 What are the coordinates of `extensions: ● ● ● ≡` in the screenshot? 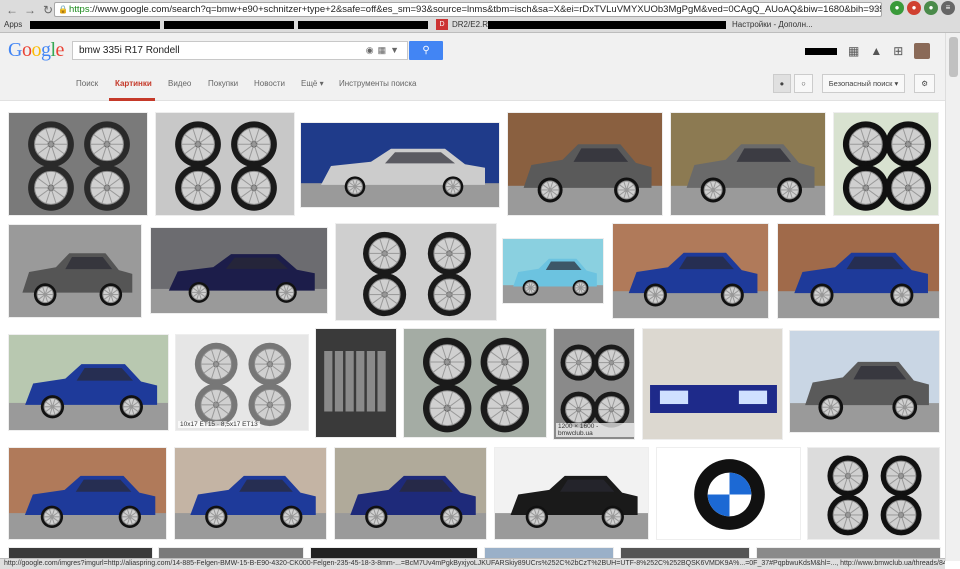 It's located at (922, 8).